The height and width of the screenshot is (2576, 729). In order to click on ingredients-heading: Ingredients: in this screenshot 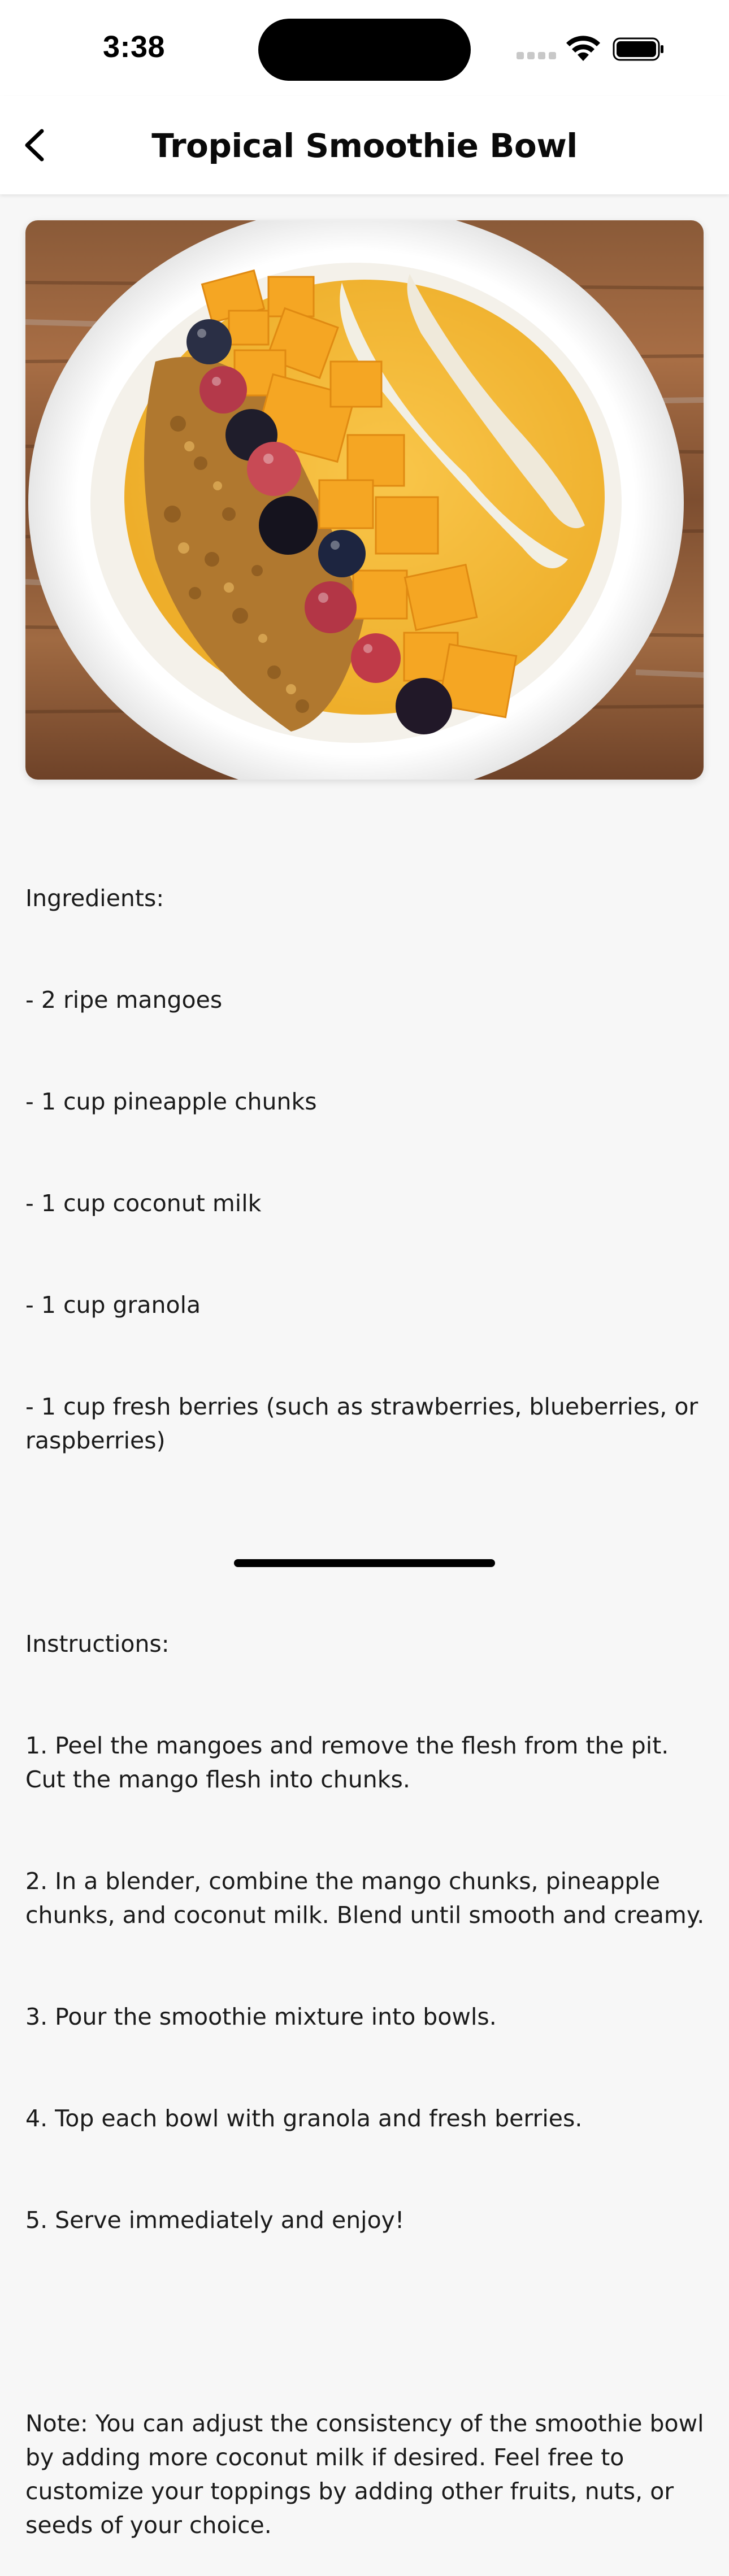, I will do `click(95, 898)`.